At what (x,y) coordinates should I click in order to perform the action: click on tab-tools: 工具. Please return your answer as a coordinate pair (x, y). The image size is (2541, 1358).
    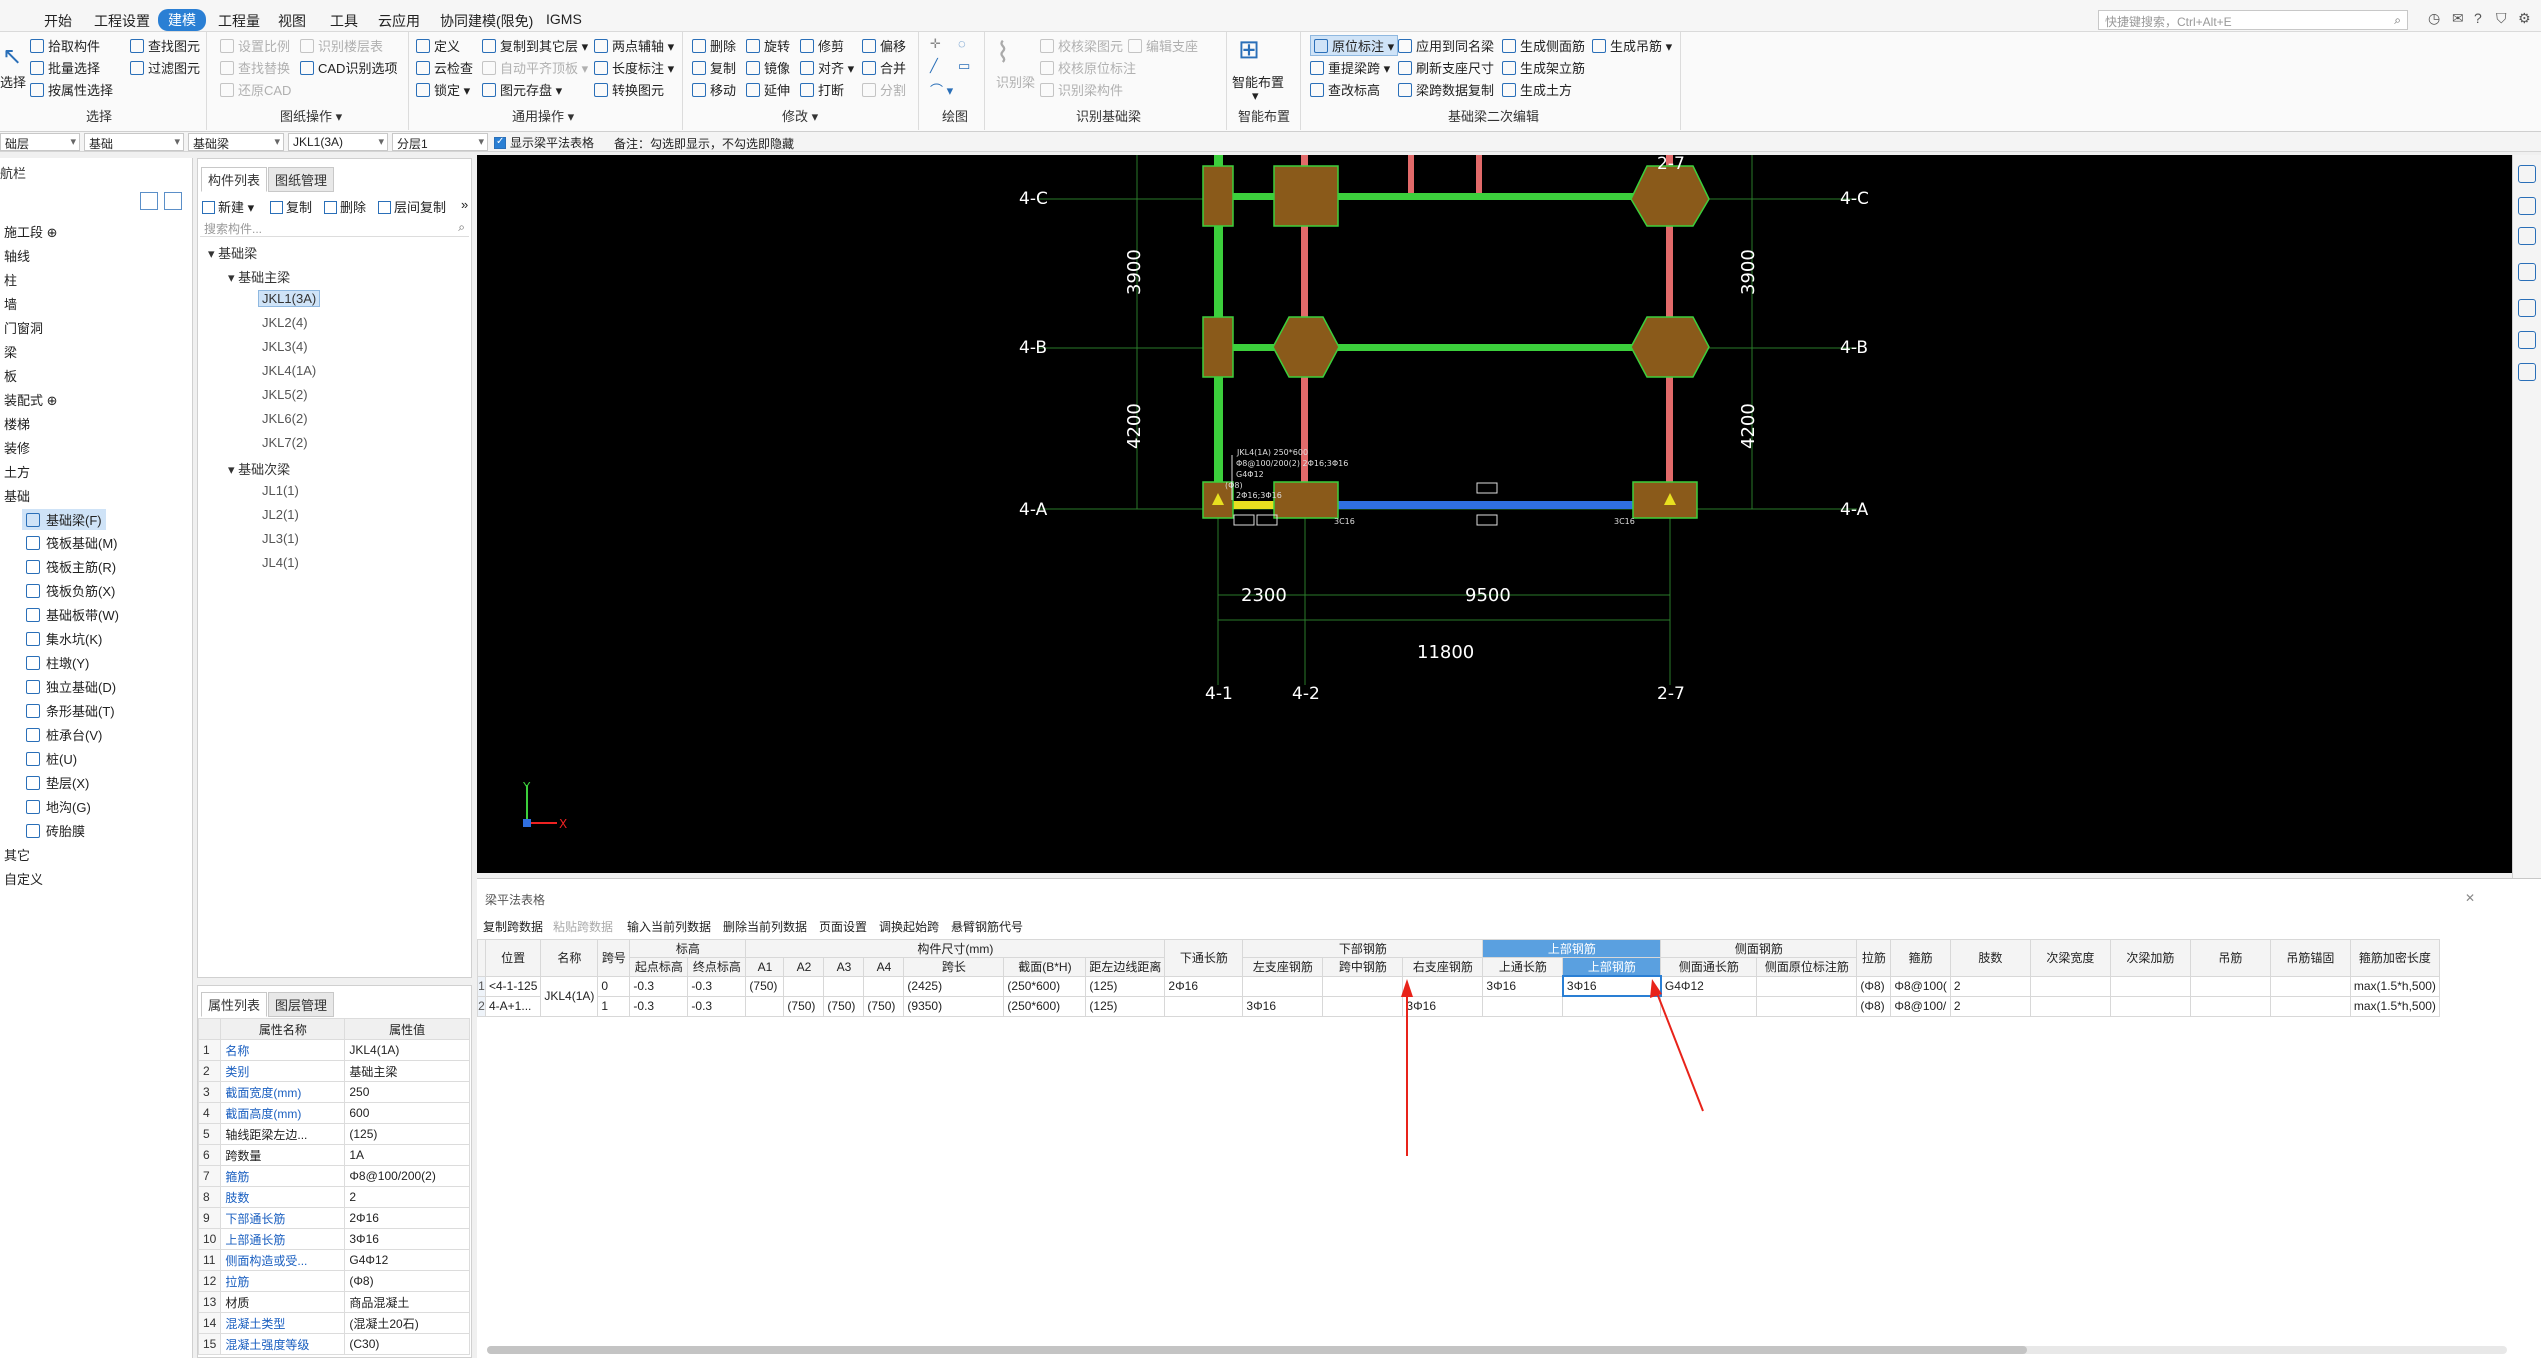
    Looking at the image, I should click on (344, 21).